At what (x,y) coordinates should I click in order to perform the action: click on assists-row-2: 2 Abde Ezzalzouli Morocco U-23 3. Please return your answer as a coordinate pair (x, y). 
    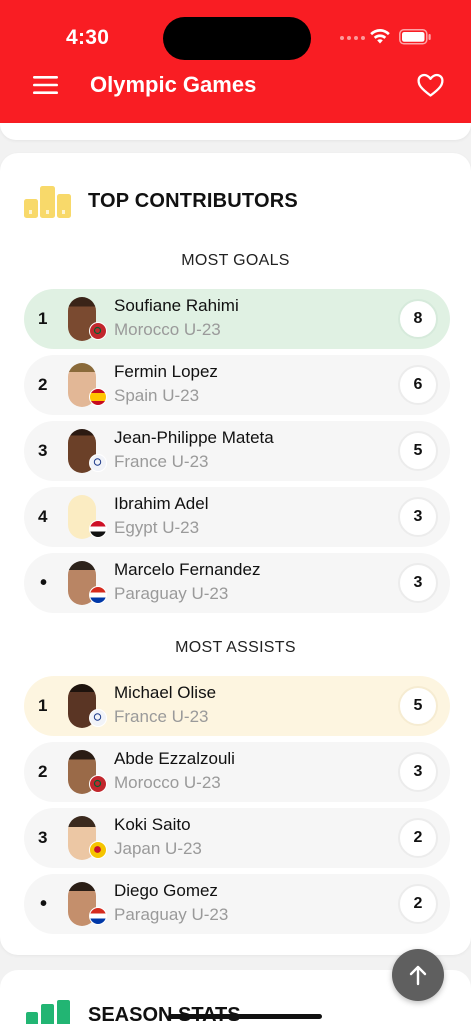
    Looking at the image, I should click on (237, 772).